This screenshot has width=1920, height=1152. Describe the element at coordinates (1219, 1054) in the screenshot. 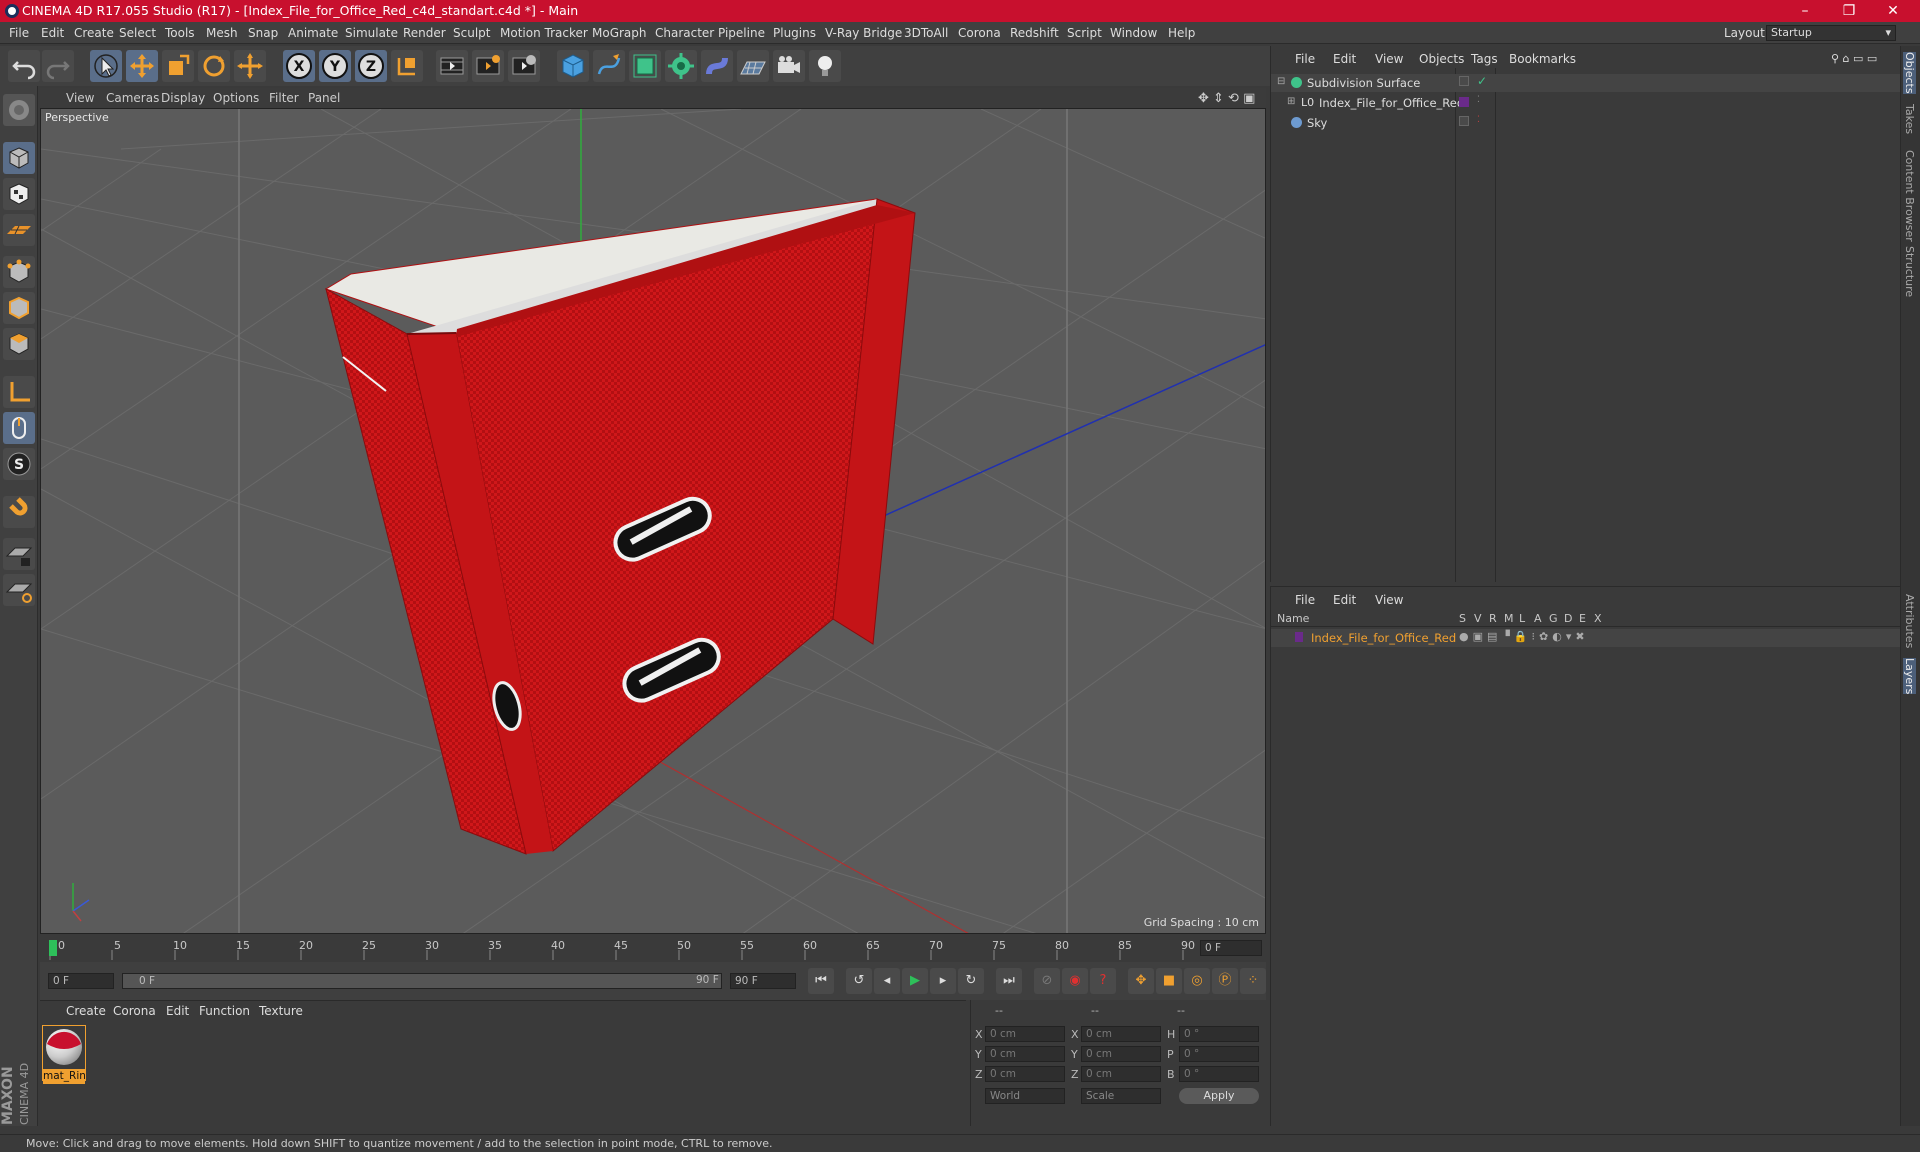

I see `rotation-p-field: 0 °` at that location.